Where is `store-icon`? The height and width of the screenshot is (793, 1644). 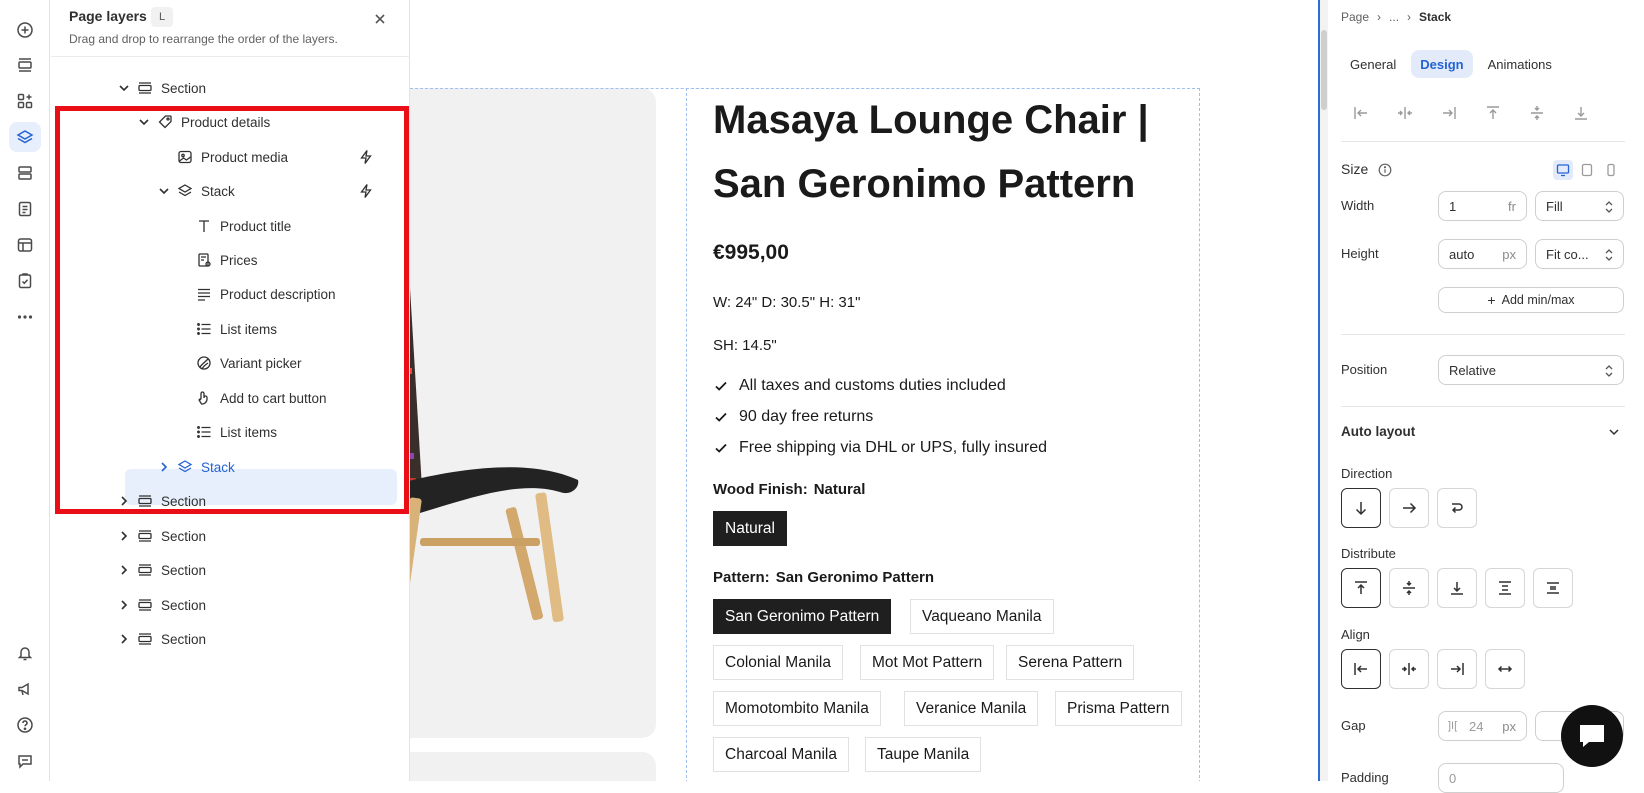
store-icon is located at coordinates (25, 245).